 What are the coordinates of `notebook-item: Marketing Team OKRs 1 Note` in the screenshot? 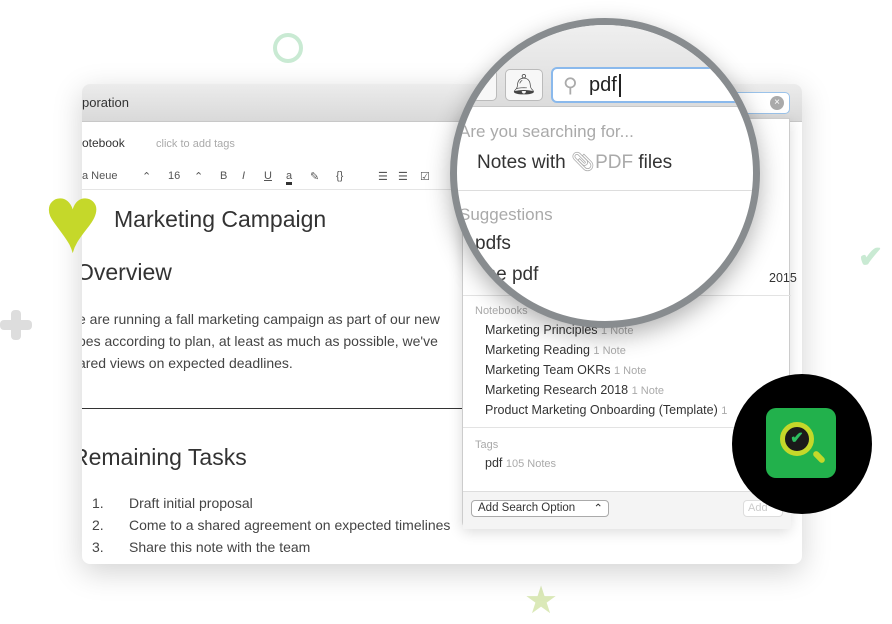 It's located at (565, 370).